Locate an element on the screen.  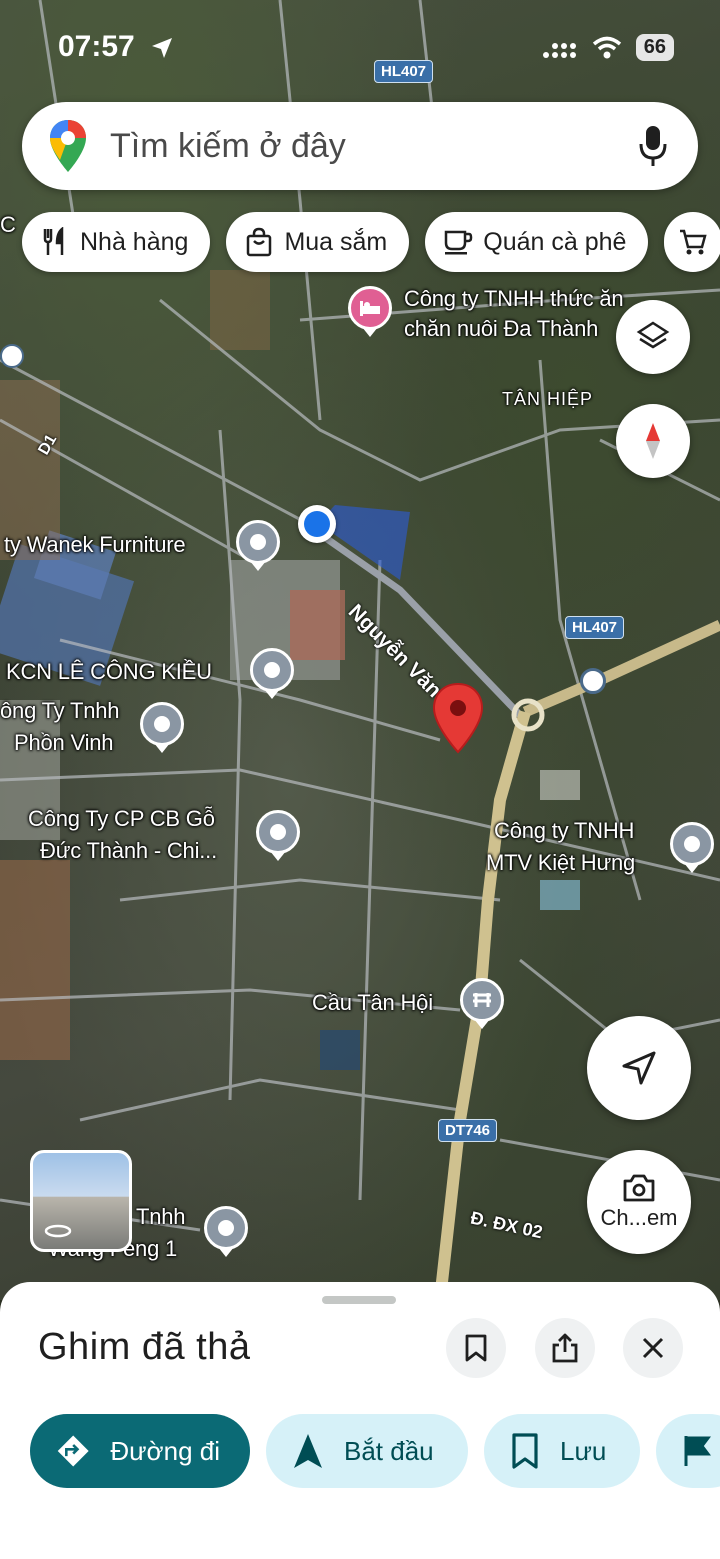
google-maps-logo is located at coordinates (68, 146).